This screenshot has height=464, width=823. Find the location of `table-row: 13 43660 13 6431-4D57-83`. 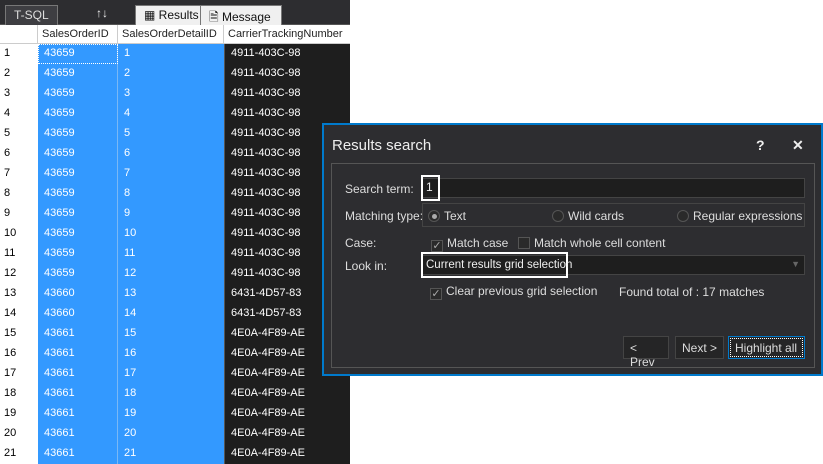

table-row: 13 43660 13 6431-4D57-83 is located at coordinates (175, 294).